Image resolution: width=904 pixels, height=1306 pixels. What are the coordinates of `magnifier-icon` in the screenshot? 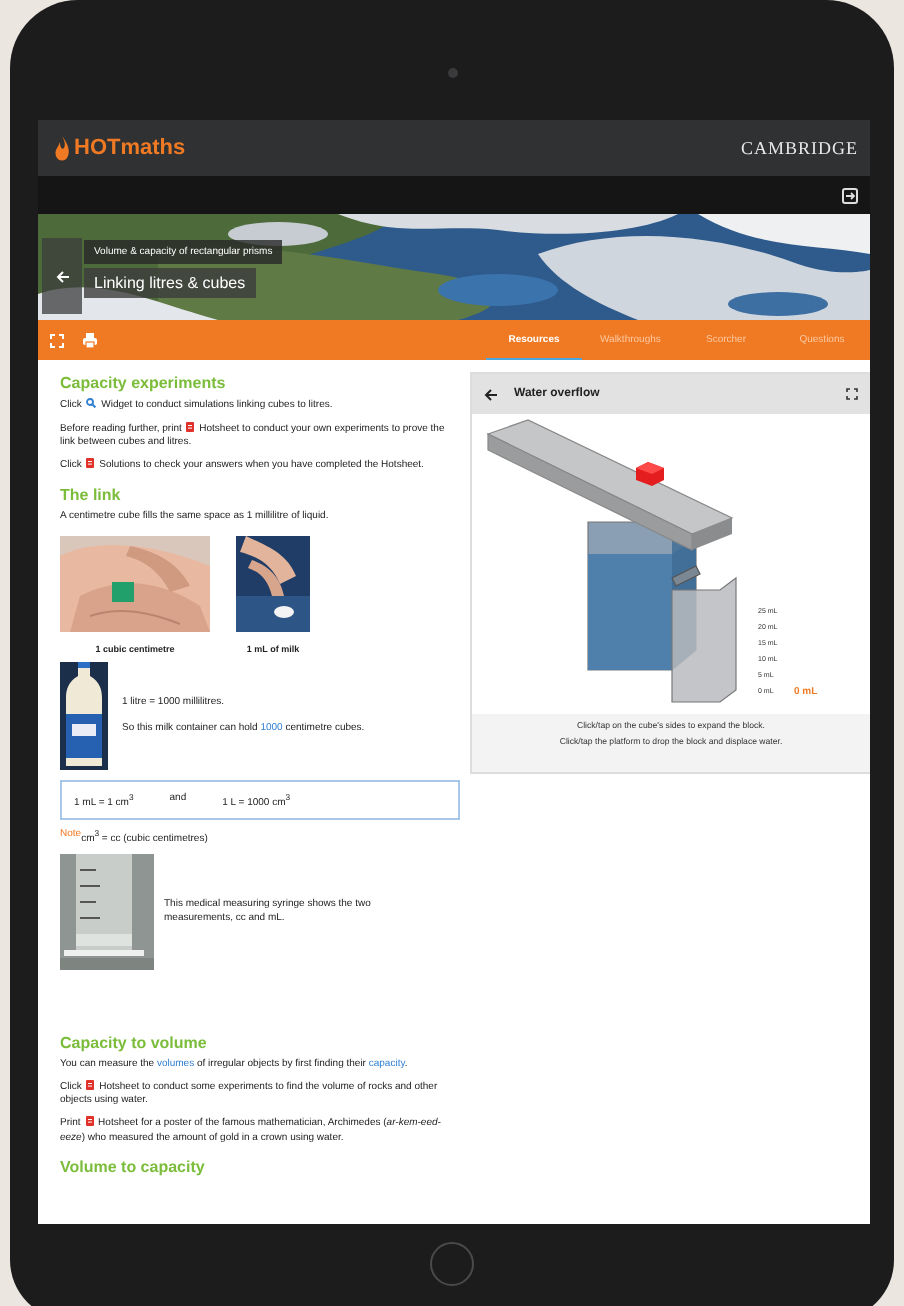 It's located at (91, 403).